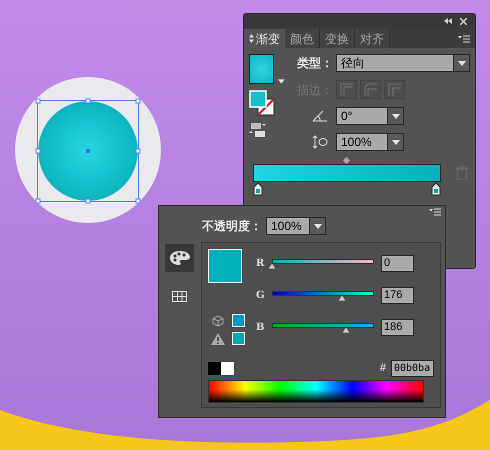  I want to click on dropdown-value: 0°, so click(347, 116).